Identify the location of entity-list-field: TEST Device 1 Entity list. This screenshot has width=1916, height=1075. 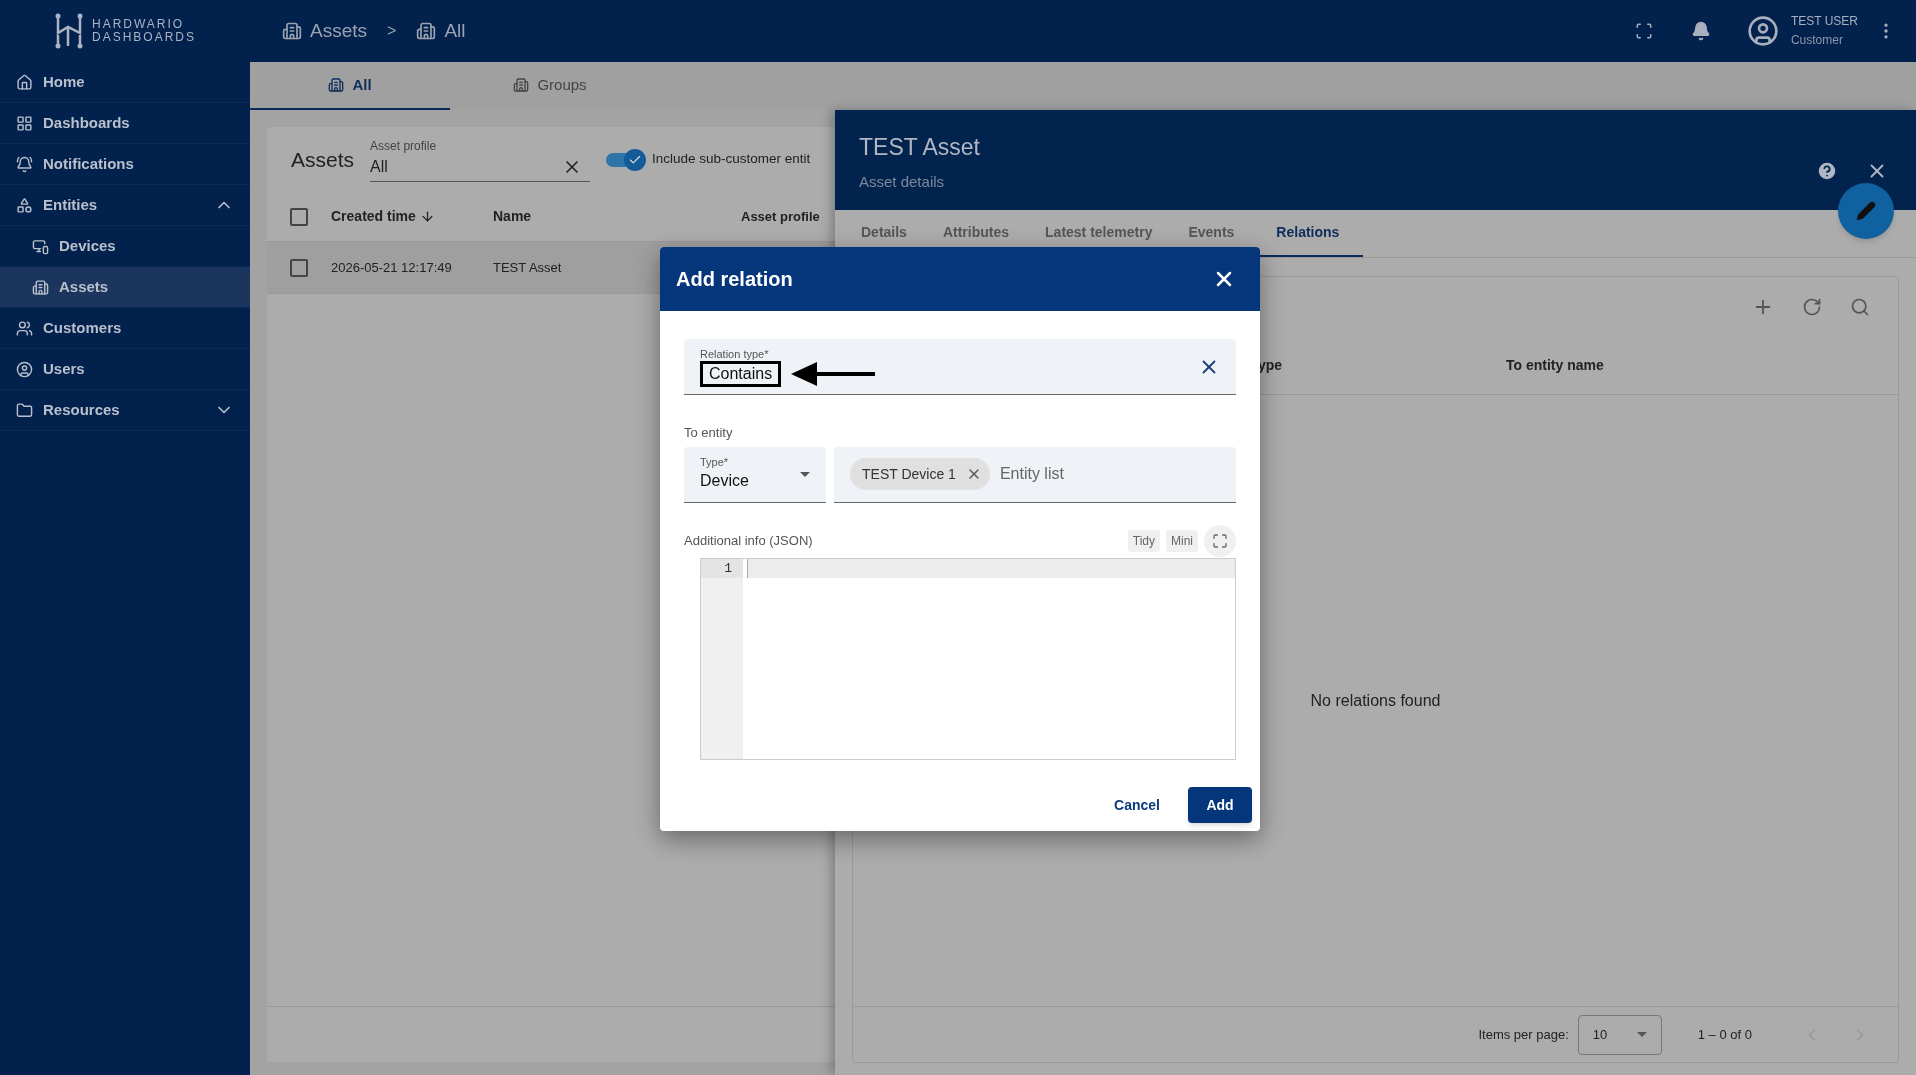
(1035, 474).